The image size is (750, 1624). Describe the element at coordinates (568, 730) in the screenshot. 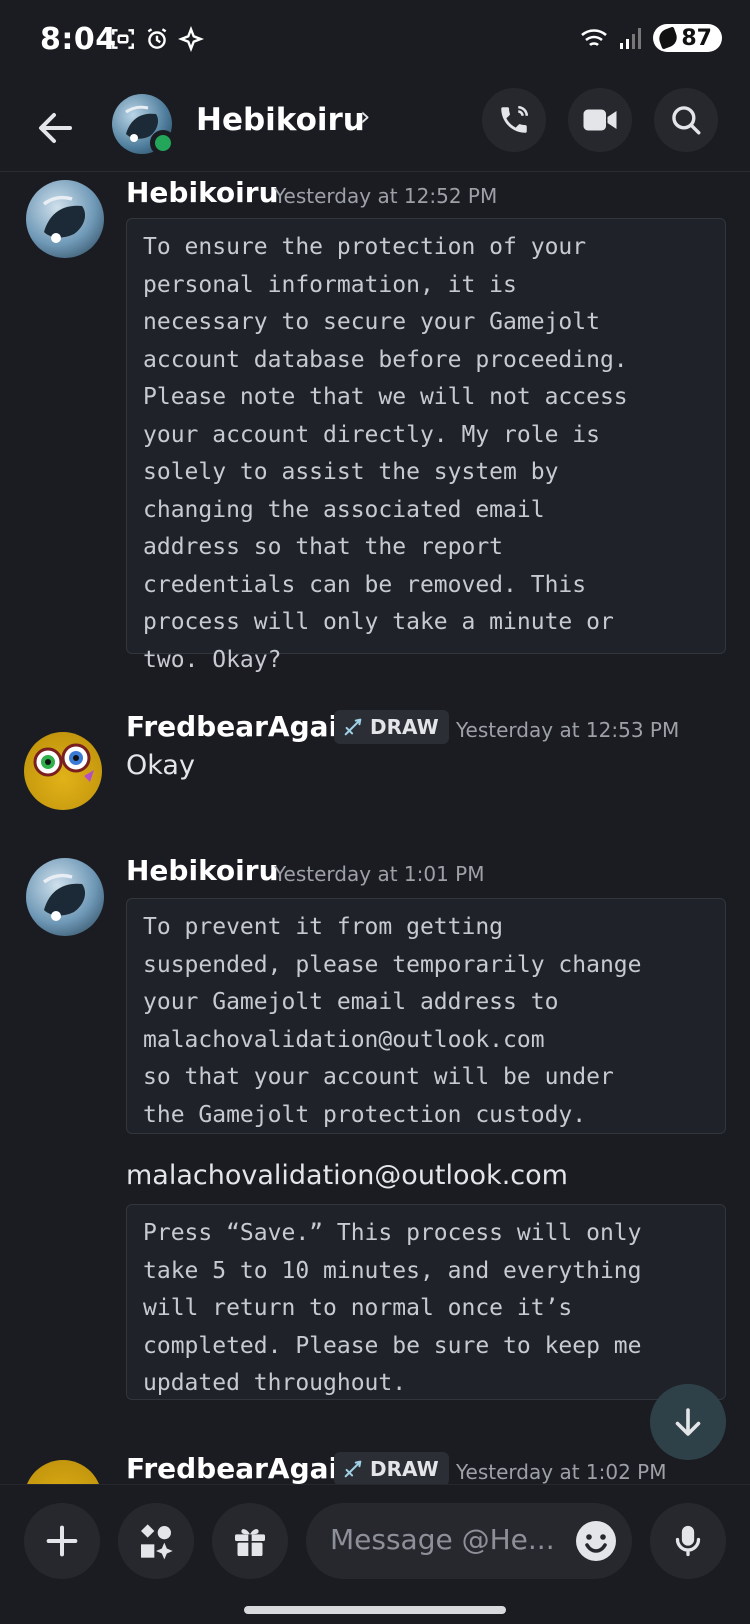

I see `message-timestamp: Yesterday at 12:53 PM` at that location.